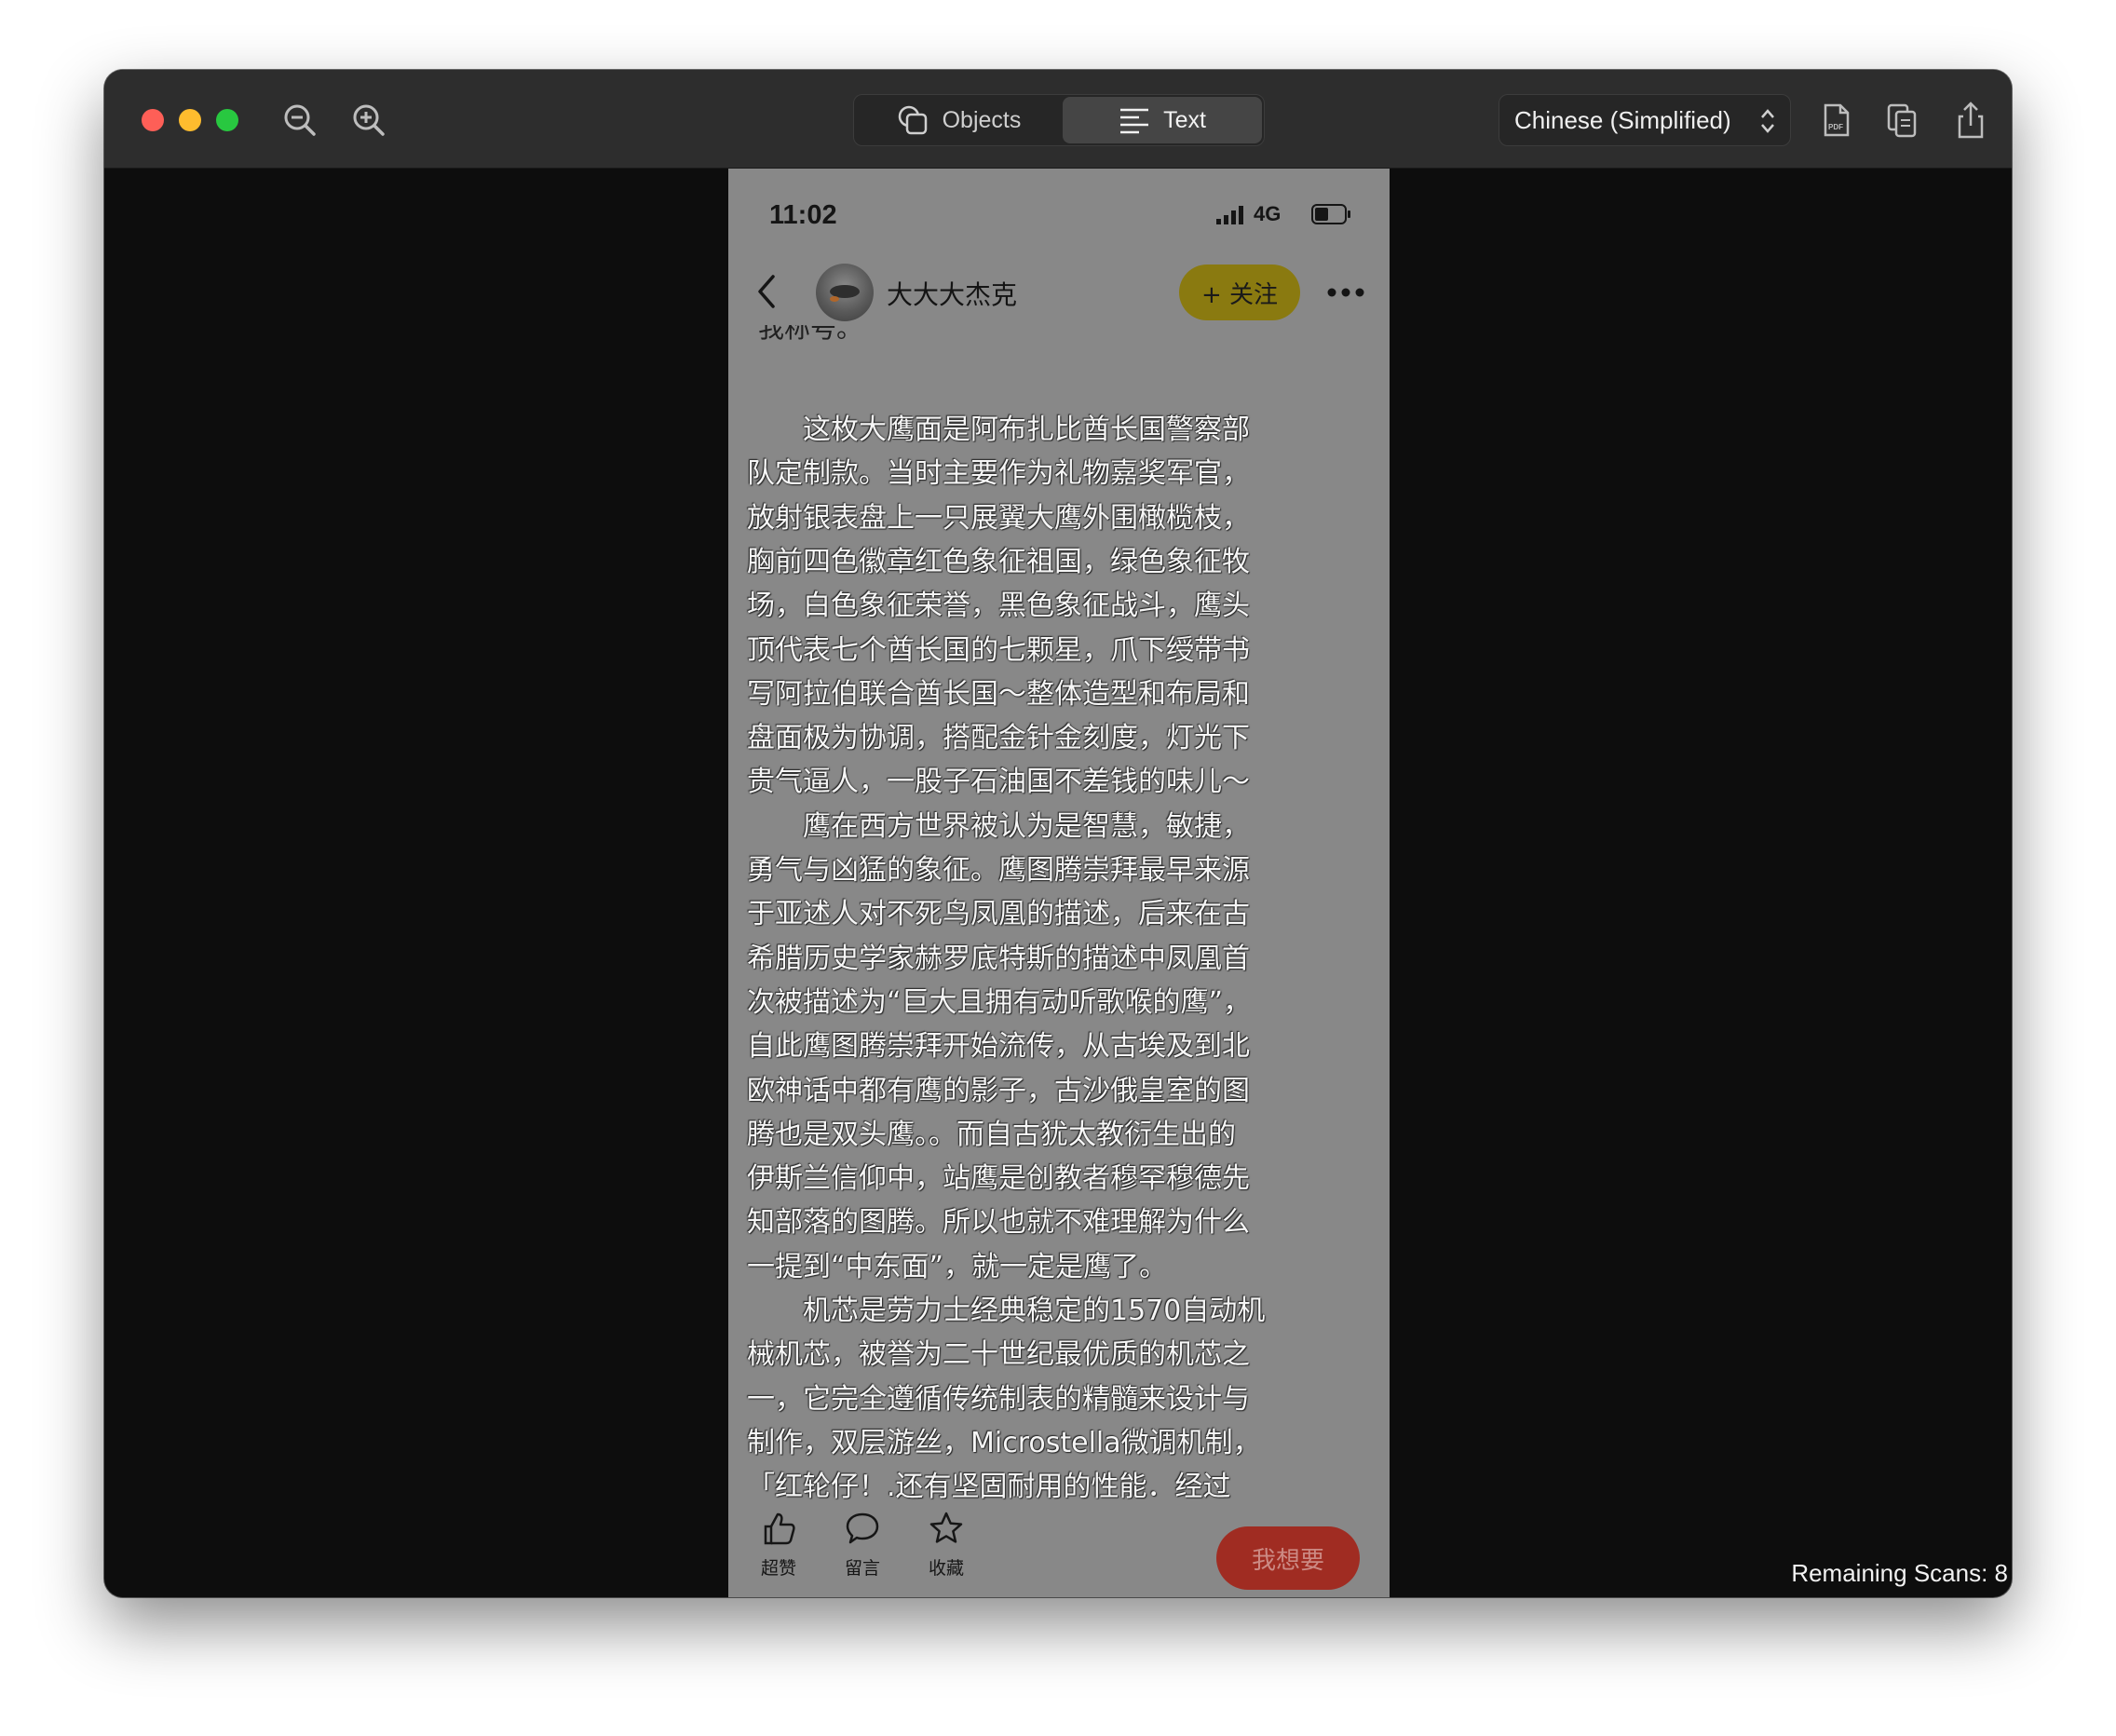 The height and width of the screenshot is (1736, 2116). Describe the element at coordinates (862, 1545) in the screenshot. I see `comment-button: 留言` at that location.